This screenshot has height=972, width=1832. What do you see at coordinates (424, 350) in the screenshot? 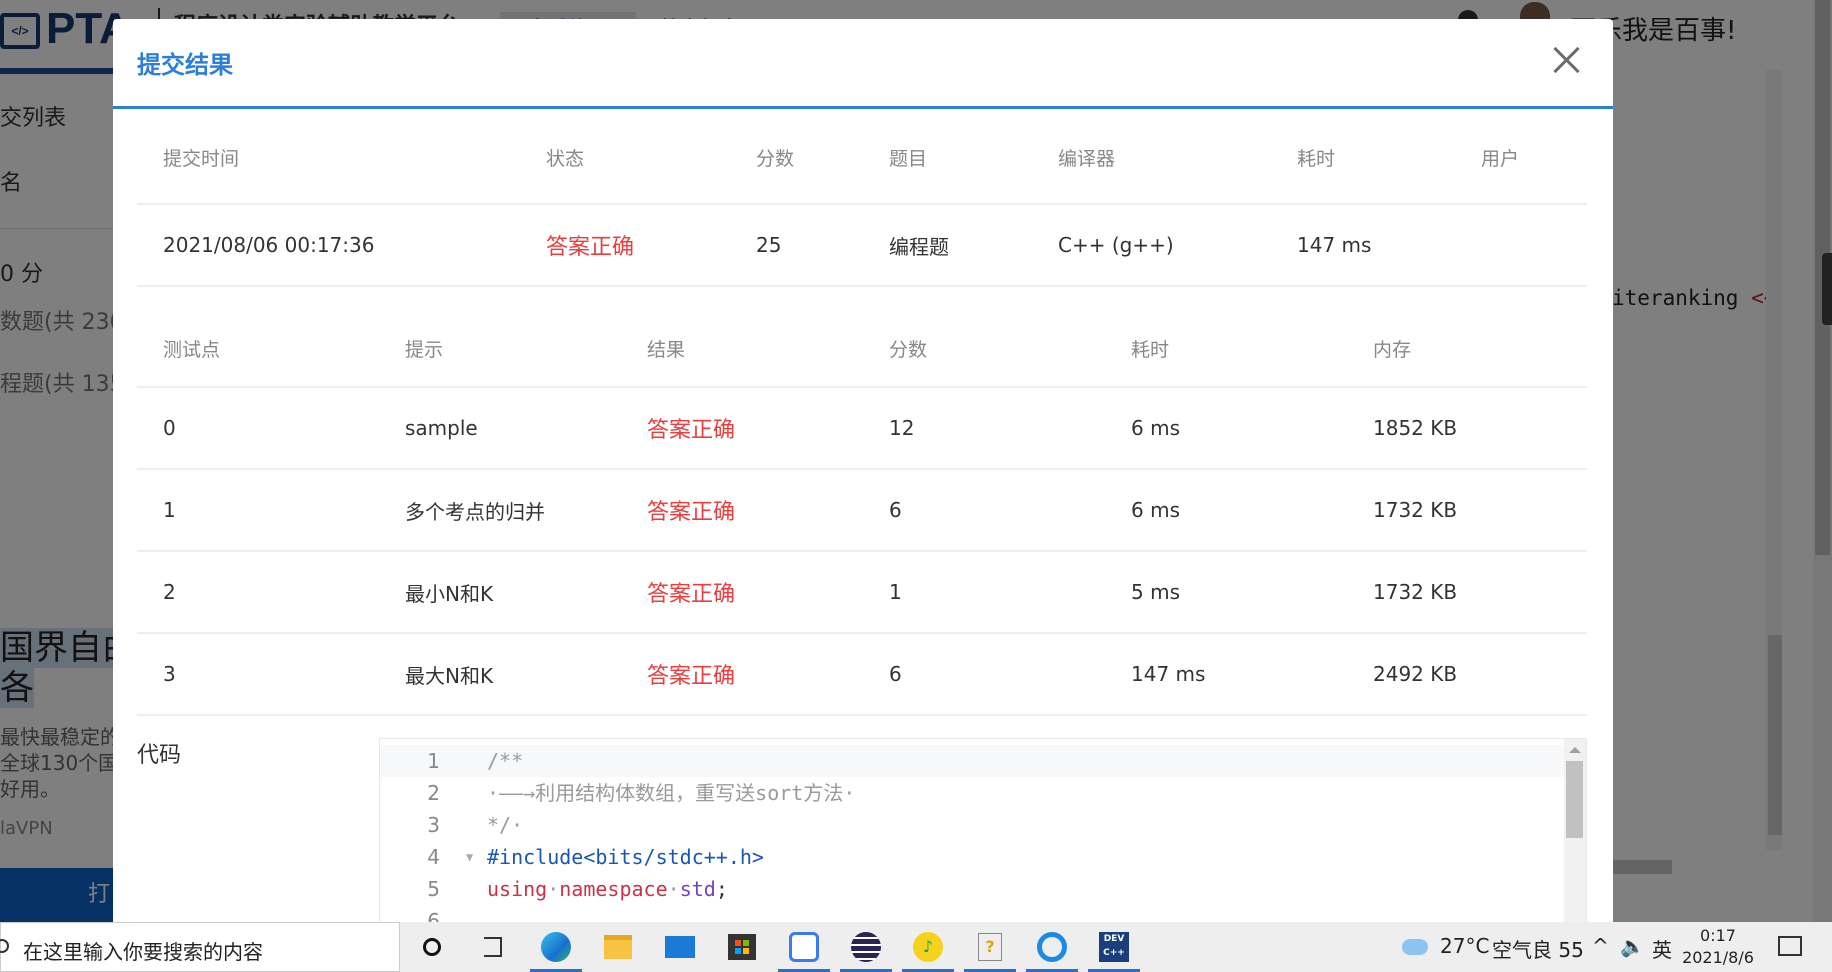
I see `col-hint: 提示` at bounding box center [424, 350].